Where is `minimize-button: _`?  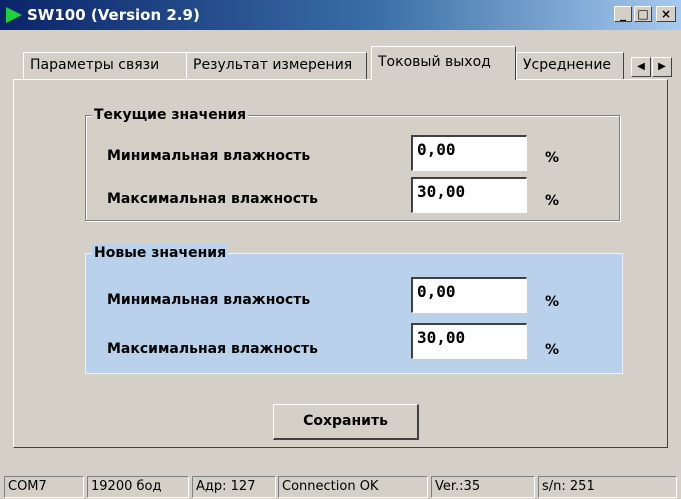 minimize-button: _ is located at coordinates (623, 14).